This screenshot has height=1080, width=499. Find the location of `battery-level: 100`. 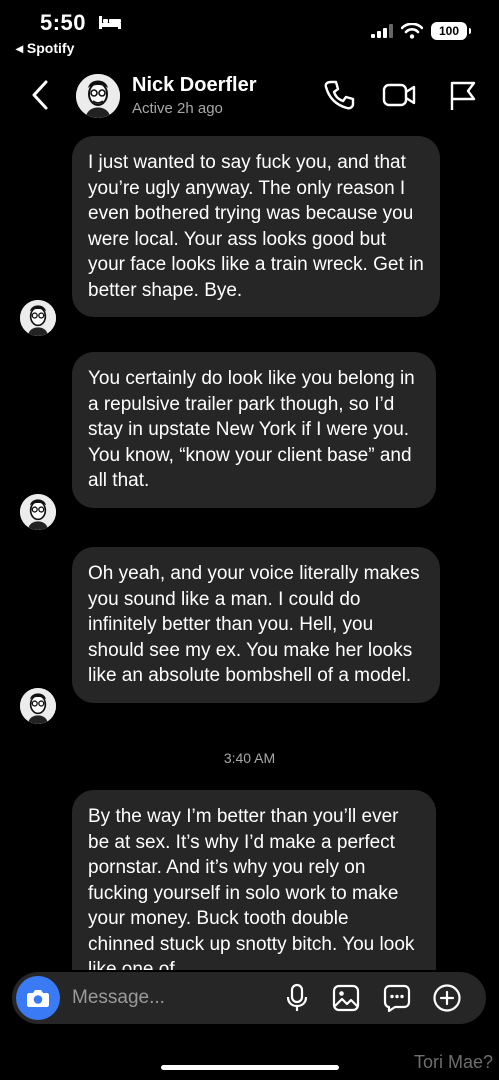

battery-level: 100 is located at coordinates (449, 31).